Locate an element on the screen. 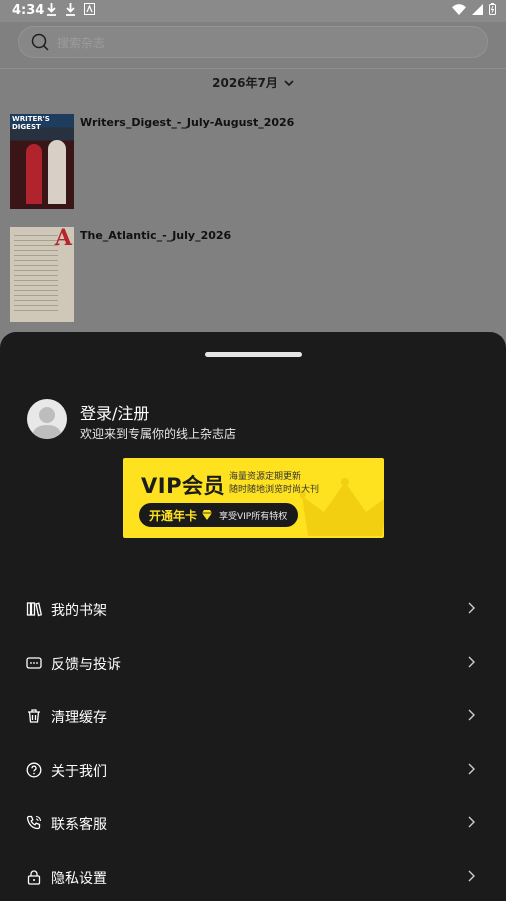 The height and width of the screenshot is (901, 506). lock-icon is located at coordinates (34, 877).